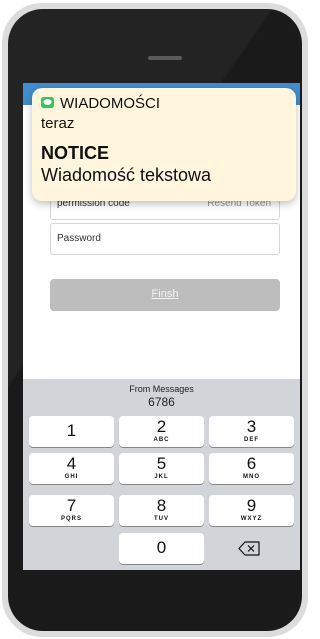 The image size is (320, 639). What do you see at coordinates (71, 519) in the screenshot?
I see `key-letters: PQRS` at bounding box center [71, 519].